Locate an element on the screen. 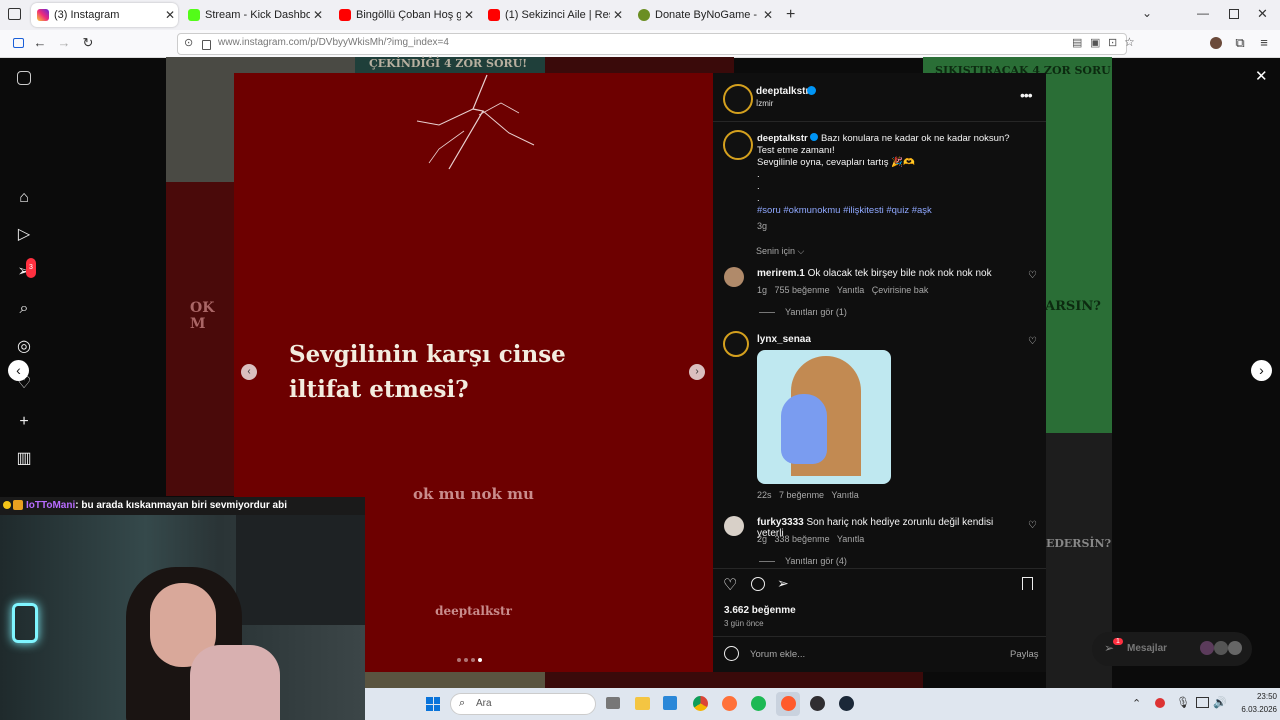 Image resolution: width=1280 pixels, height=720 pixels. volume-icon: 🔊 is located at coordinates (1220, 702).